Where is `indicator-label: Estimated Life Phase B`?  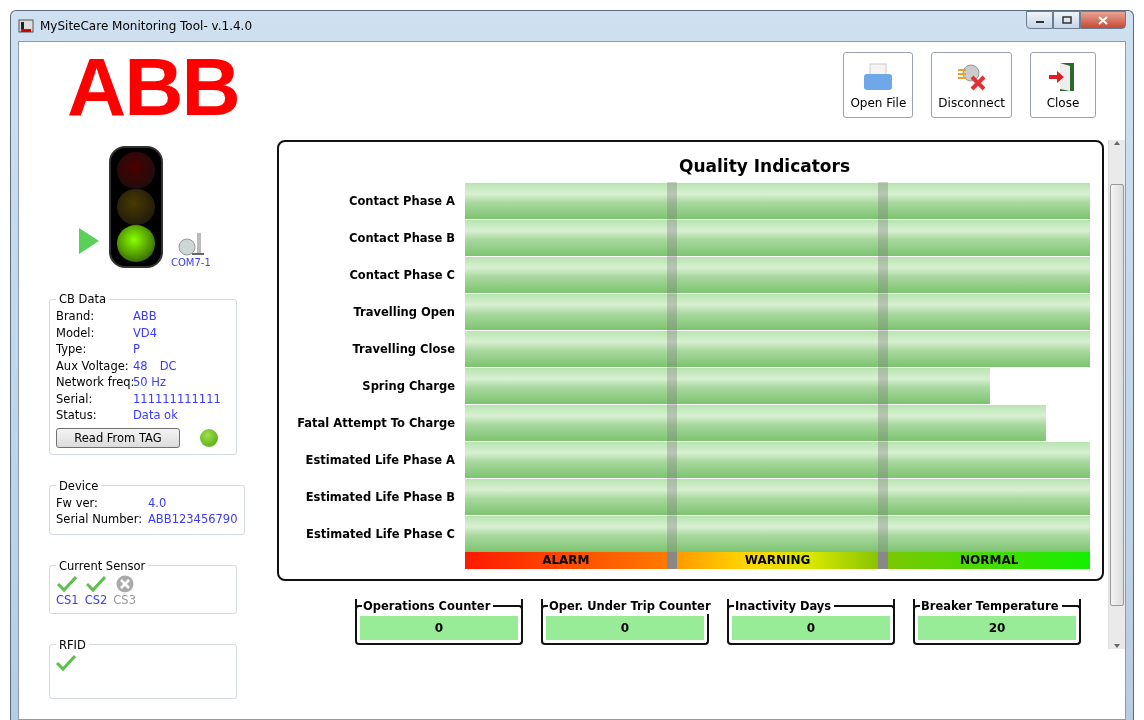
indicator-label: Estimated Life Phase B is located at coordinates (380, 496).